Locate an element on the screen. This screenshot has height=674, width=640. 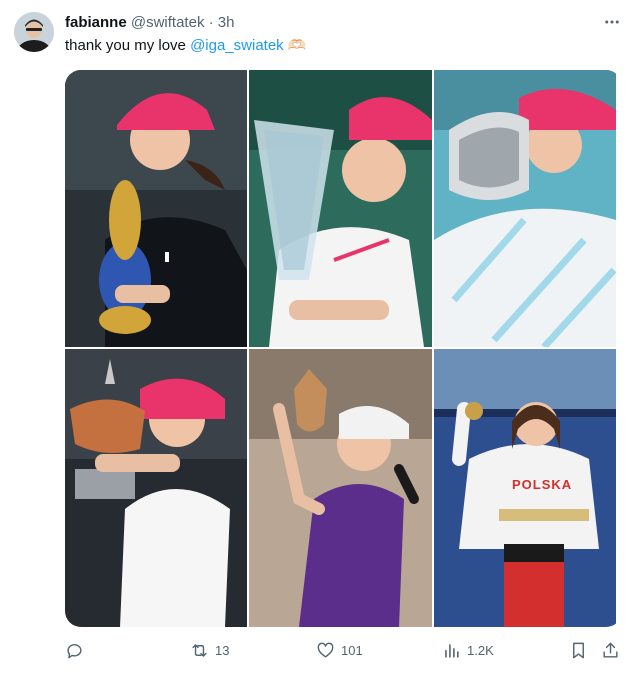
author-handle: @swiftatek is located at coordinates (168, 22).